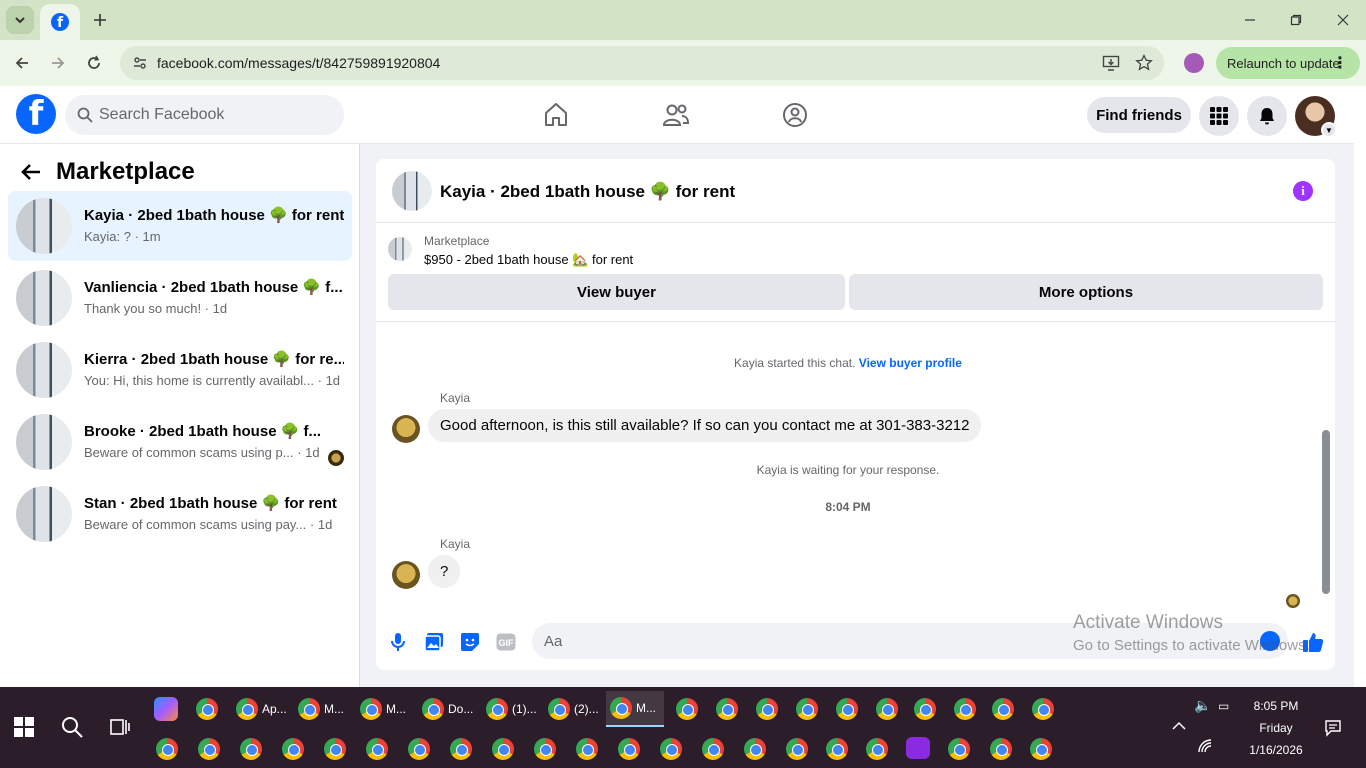  Describe the element at coordinates (1223, 706) in the screenshot. I see `battery-icon: ▭` at that location.